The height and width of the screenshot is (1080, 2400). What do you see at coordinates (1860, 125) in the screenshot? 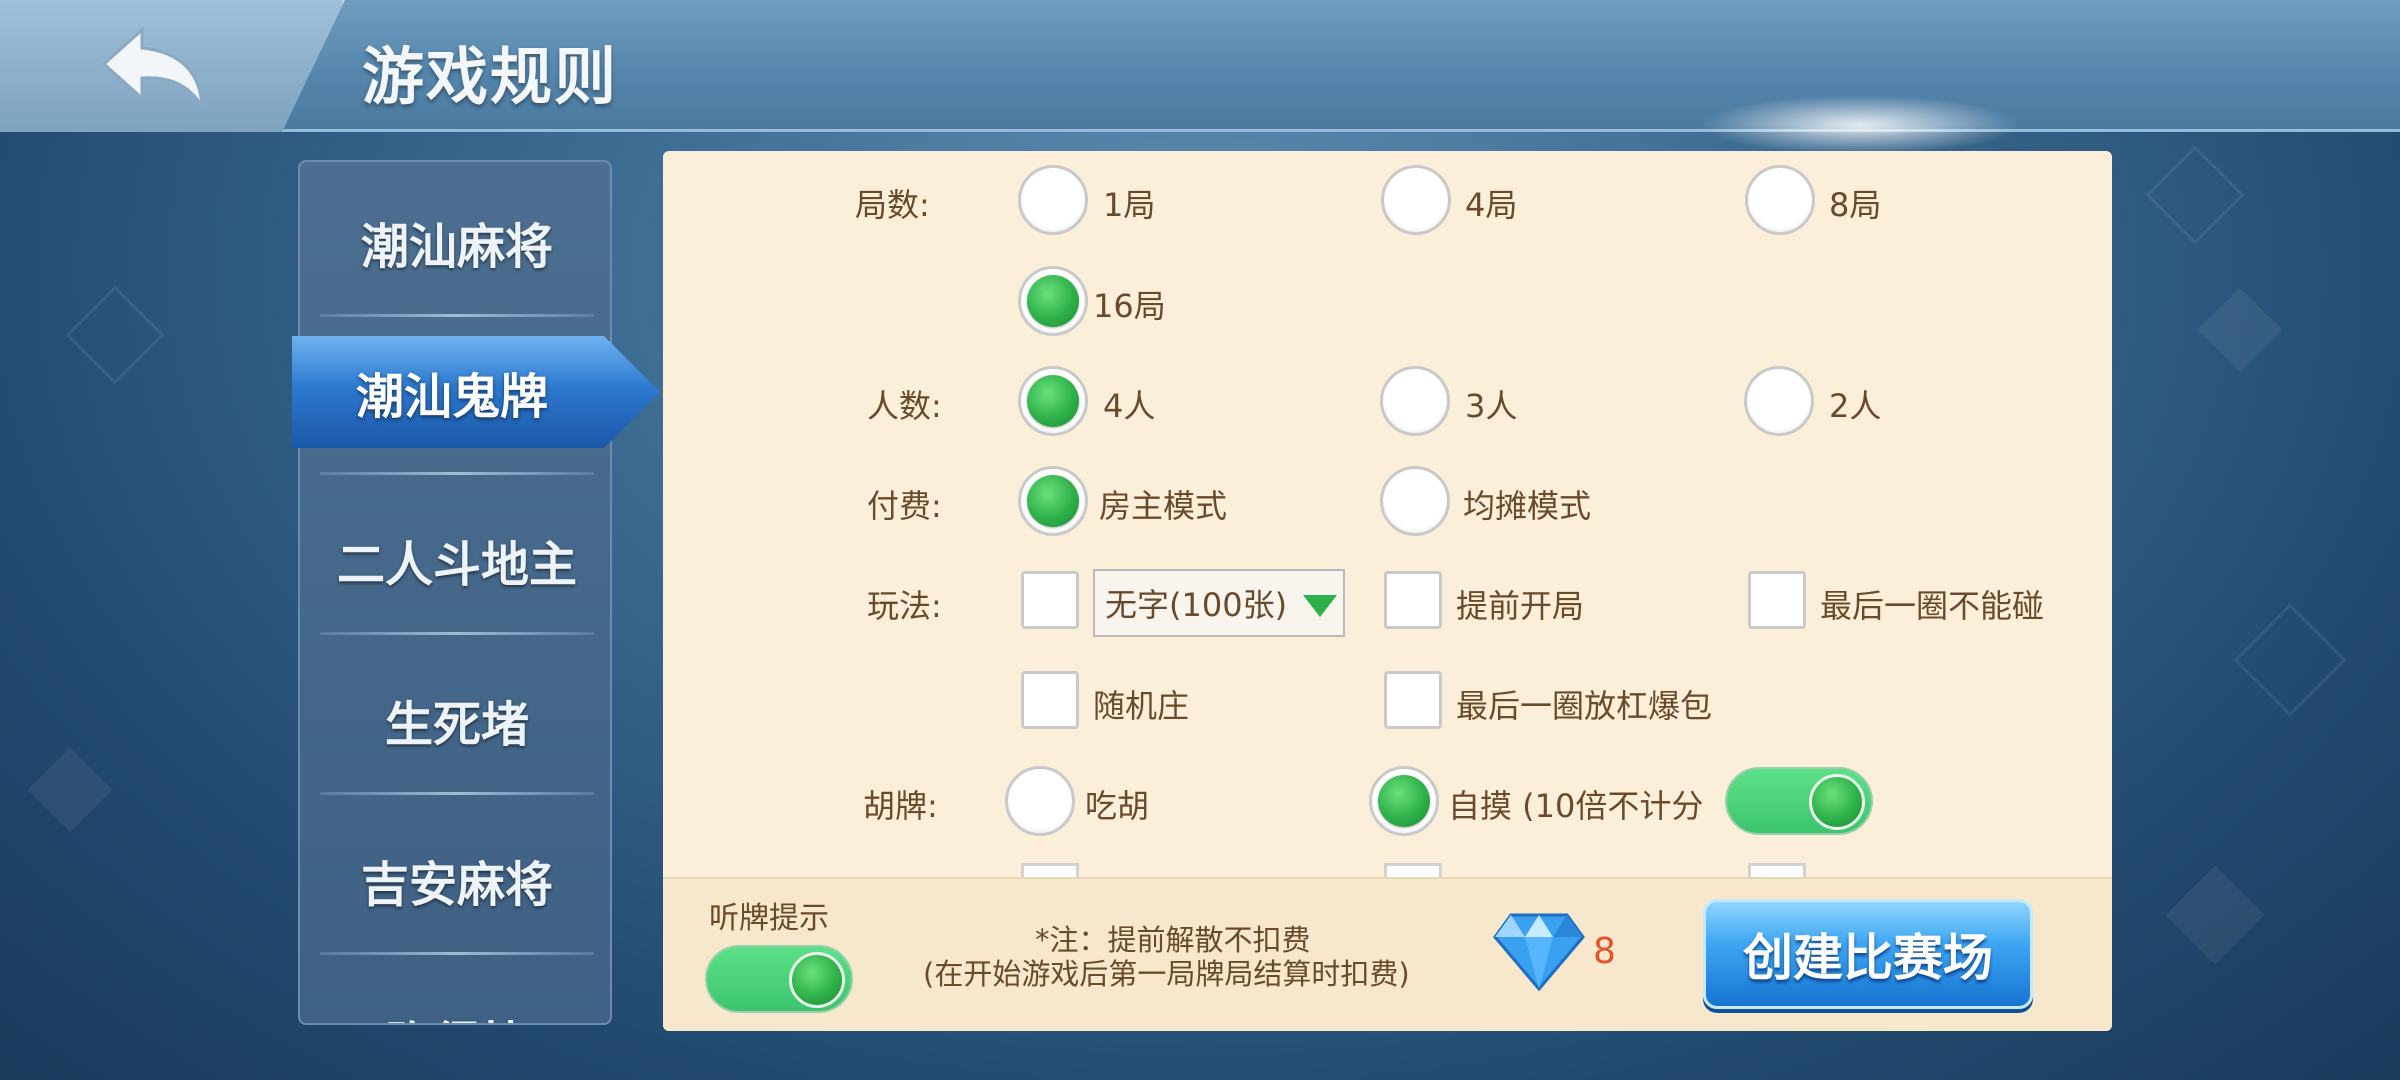
I see `header-glow` at bounding box center [1860, 125].